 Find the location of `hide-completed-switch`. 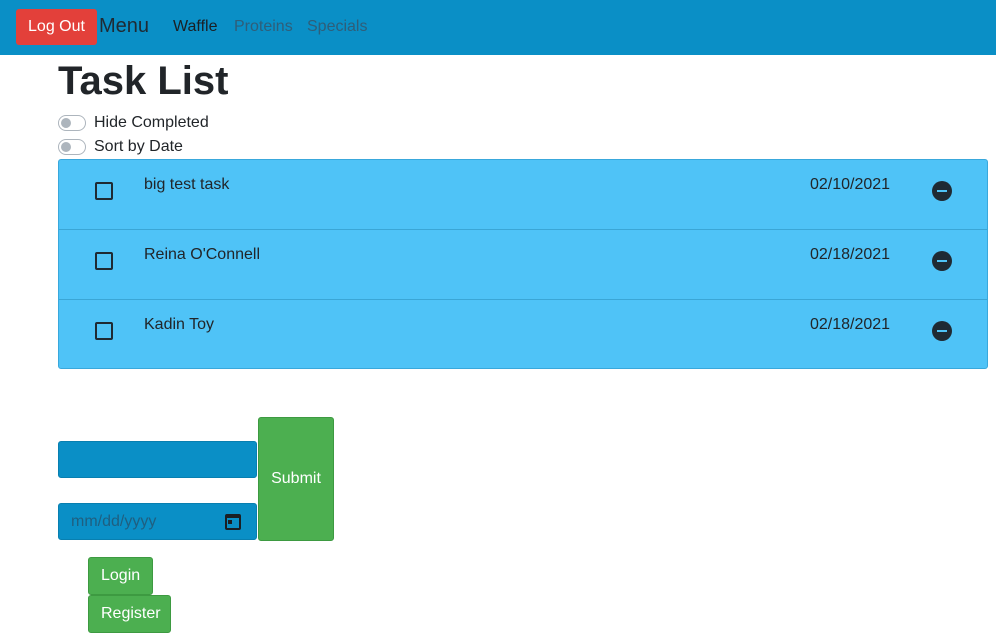

hide-completed-switch is located at coordinates (72, 123).